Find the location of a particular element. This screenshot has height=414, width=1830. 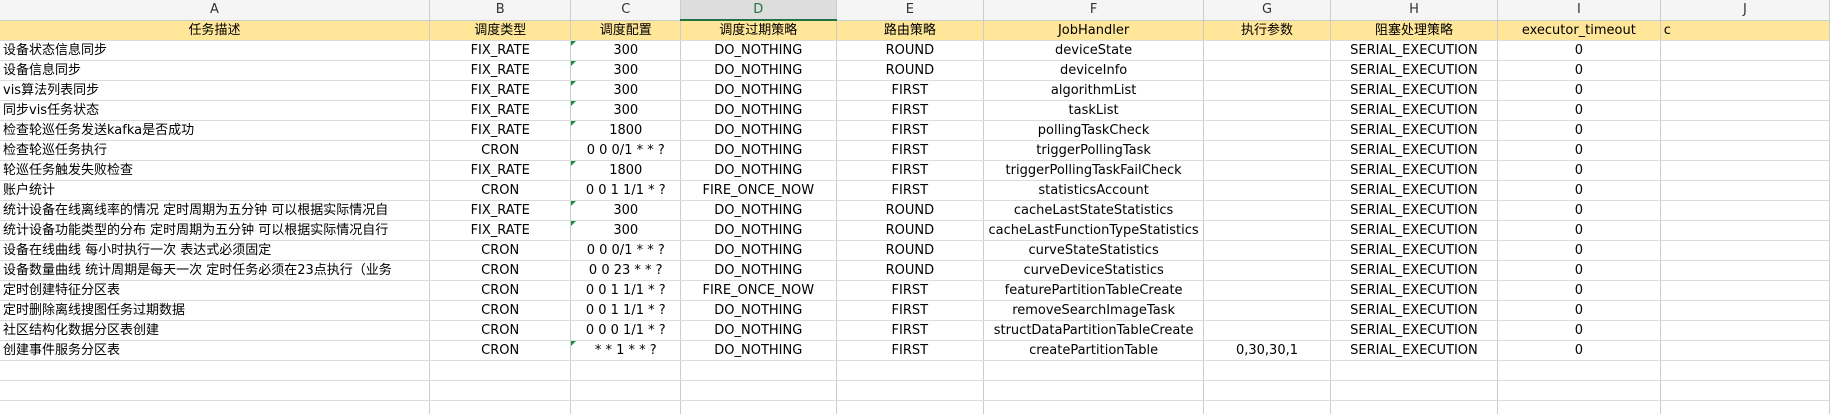

cell-e16: FIRST is located at coordinates (910, 310).